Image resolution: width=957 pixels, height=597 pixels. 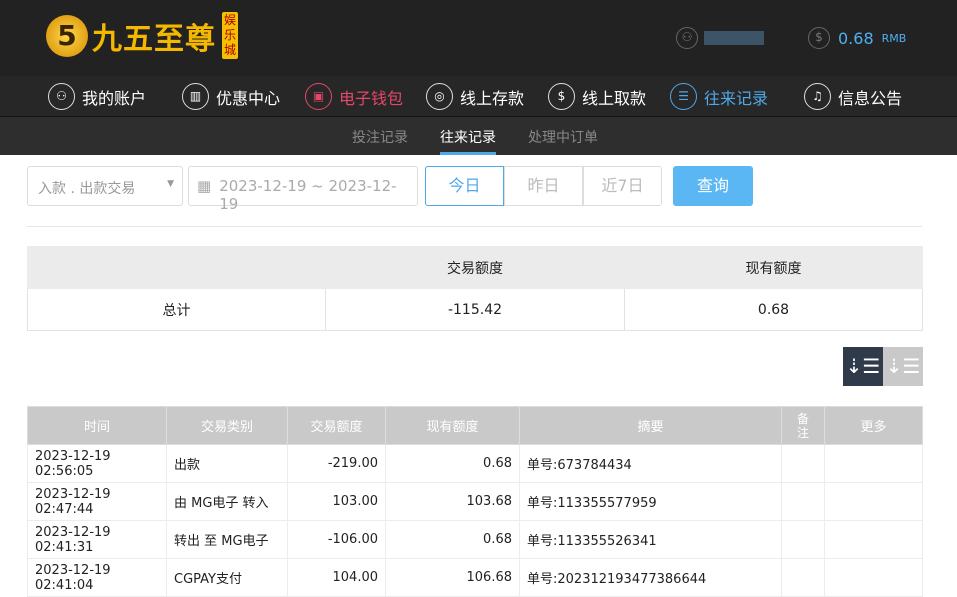 I want to click on table-cell: -219.00, so click(x=336, y=463).